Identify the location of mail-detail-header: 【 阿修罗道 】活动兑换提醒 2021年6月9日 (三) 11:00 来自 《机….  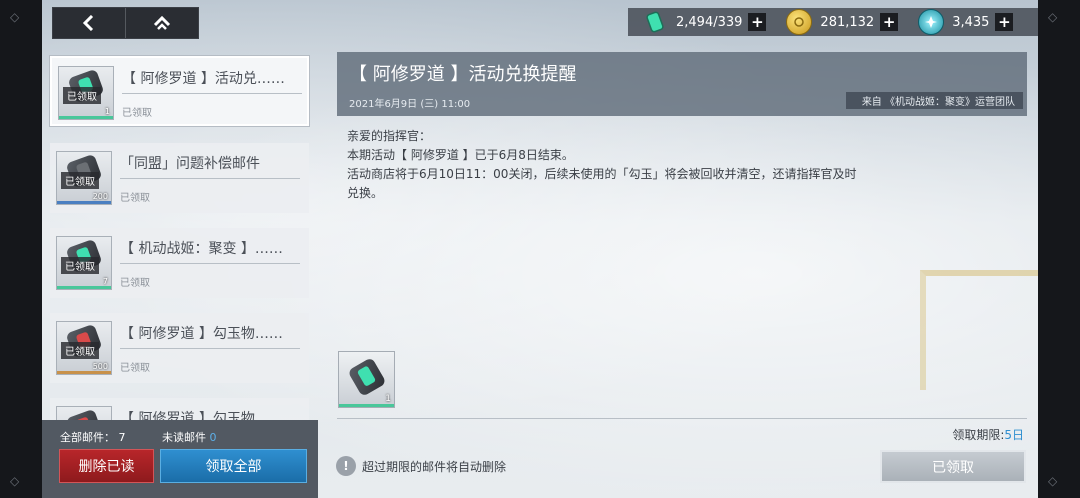
(682, 84).